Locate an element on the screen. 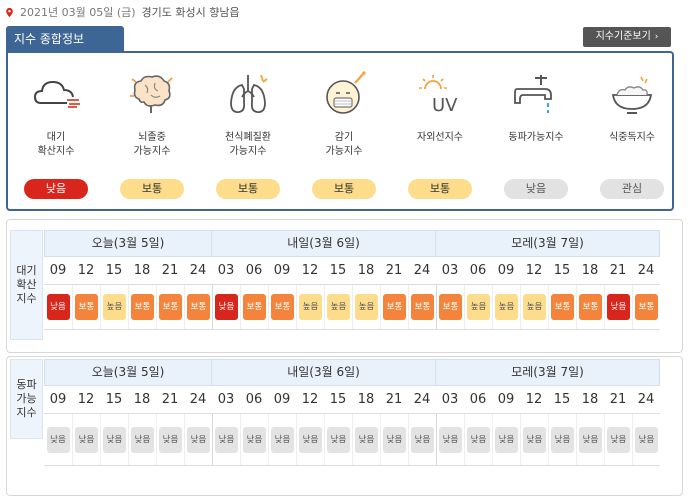 The image size is (688, 502). forecast-row-label: 대기 확산 지수 is located at coordinates (26, 285).